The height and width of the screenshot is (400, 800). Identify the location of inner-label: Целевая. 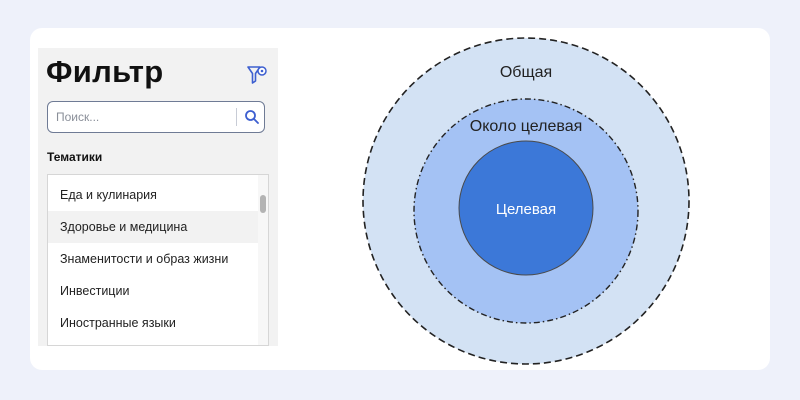
(526, 209).